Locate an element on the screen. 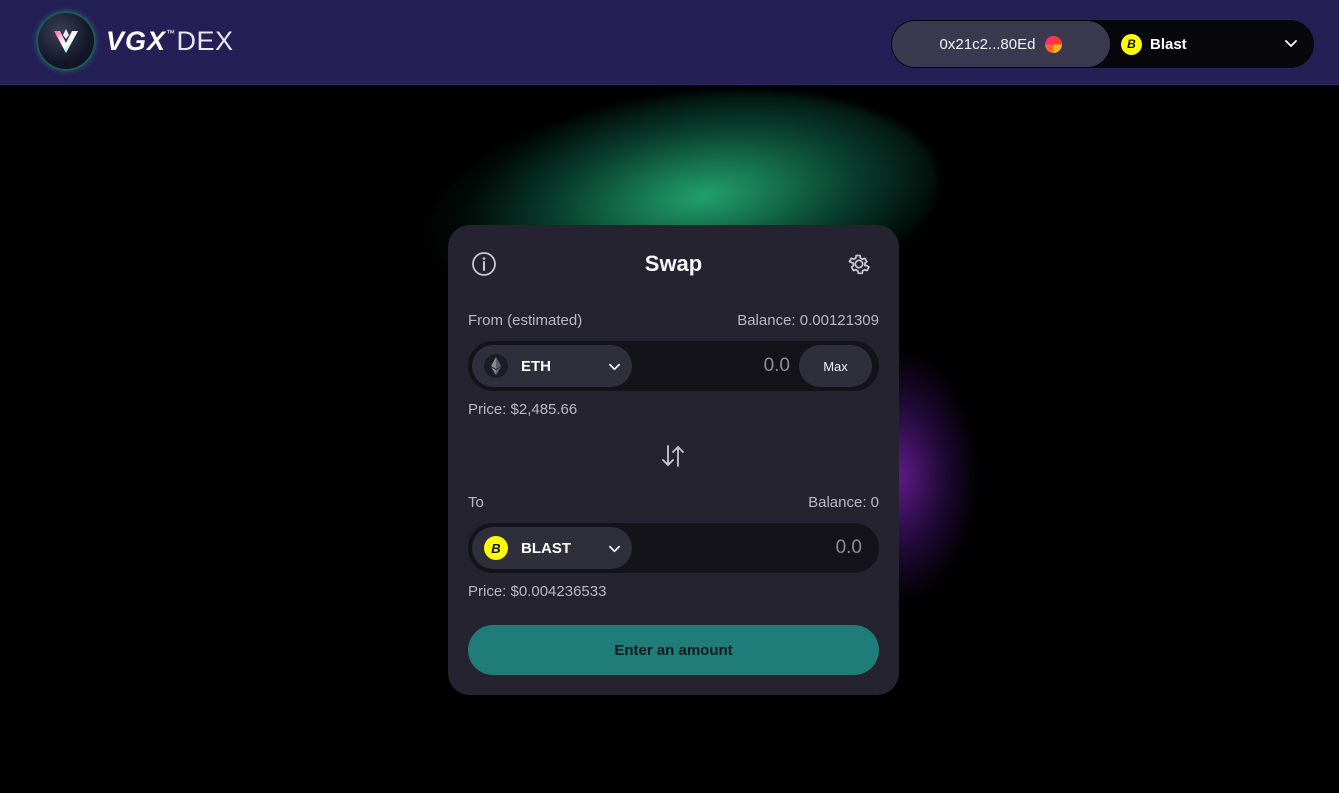  top-navigation-bar: VGX ™ DEX 0x21c2...80Ed B Blast is located at coordinates (669, 42).